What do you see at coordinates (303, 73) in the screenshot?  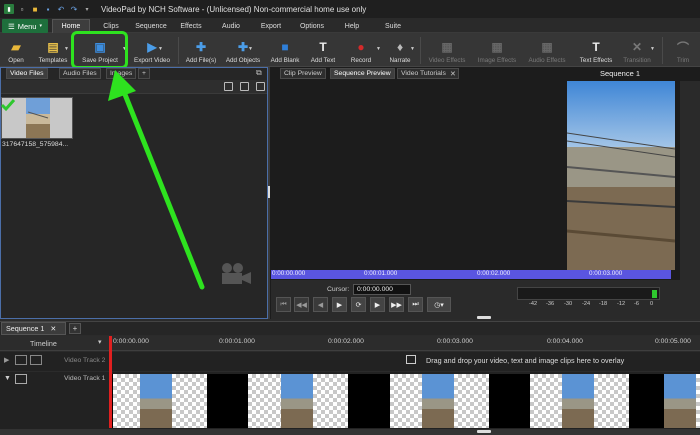 I see `tab-clip-preview: Clip Preview` at bounding box center [303, 73].